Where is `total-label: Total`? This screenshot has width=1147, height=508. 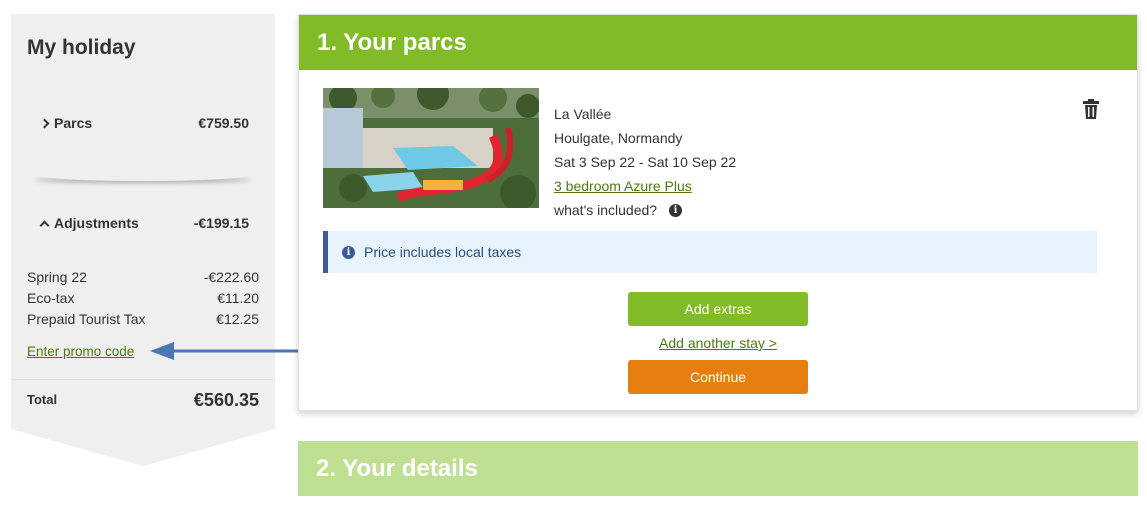 total-label: Total is located at coordinates (42, 399).